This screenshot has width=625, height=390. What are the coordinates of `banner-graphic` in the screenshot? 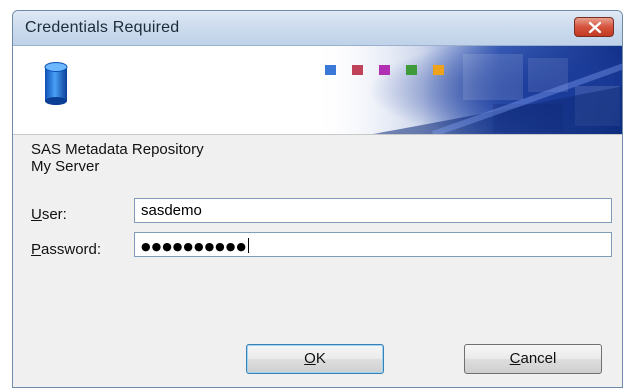 It's located at (467, 90).